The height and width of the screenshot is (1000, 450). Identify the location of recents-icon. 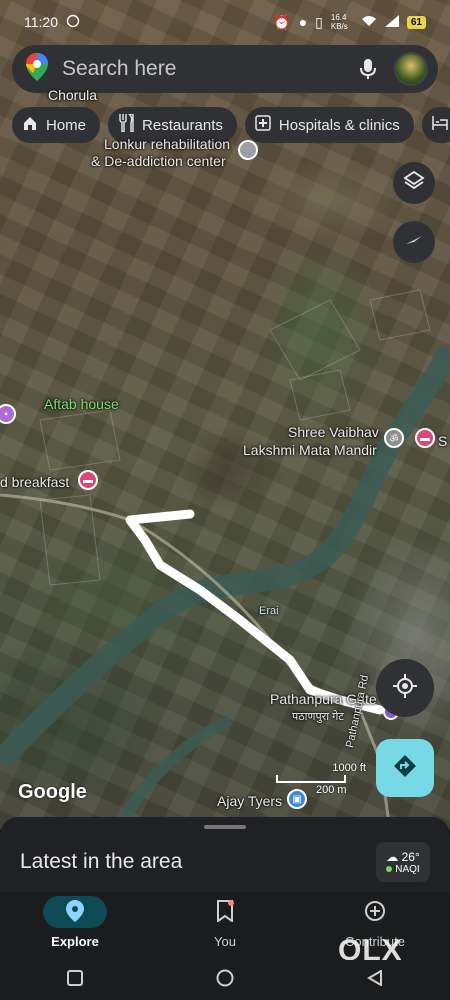
(74, 980).